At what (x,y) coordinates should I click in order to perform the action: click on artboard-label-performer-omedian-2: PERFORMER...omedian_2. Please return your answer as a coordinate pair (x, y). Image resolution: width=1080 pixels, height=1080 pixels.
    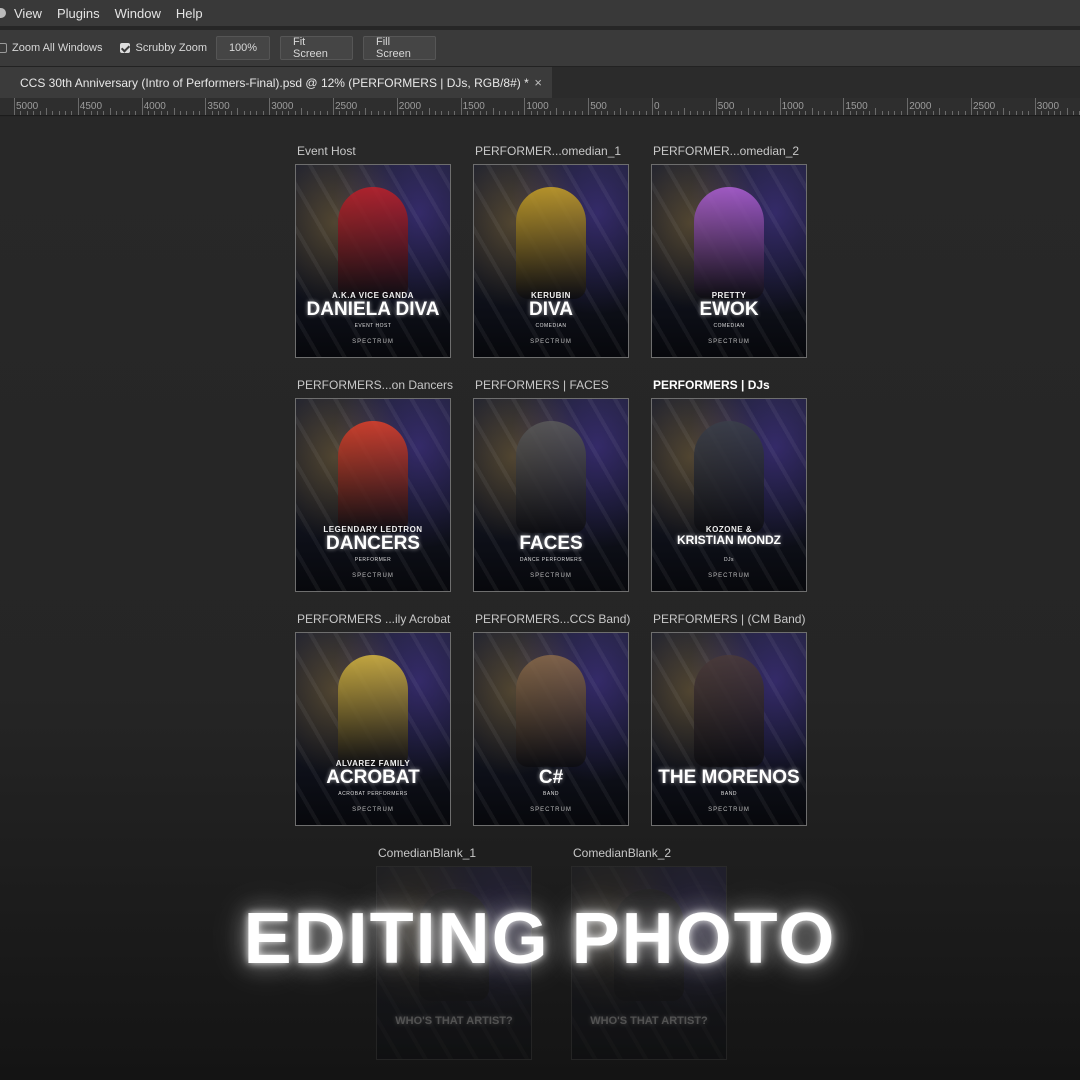
    Looking at the image, I should click on (726, 151).